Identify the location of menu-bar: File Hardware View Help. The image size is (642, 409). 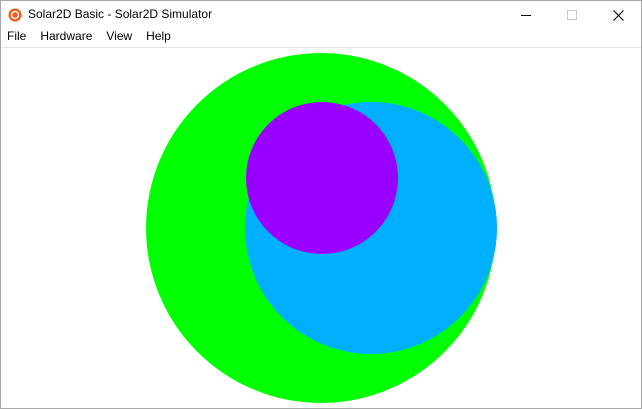
(321, 36).